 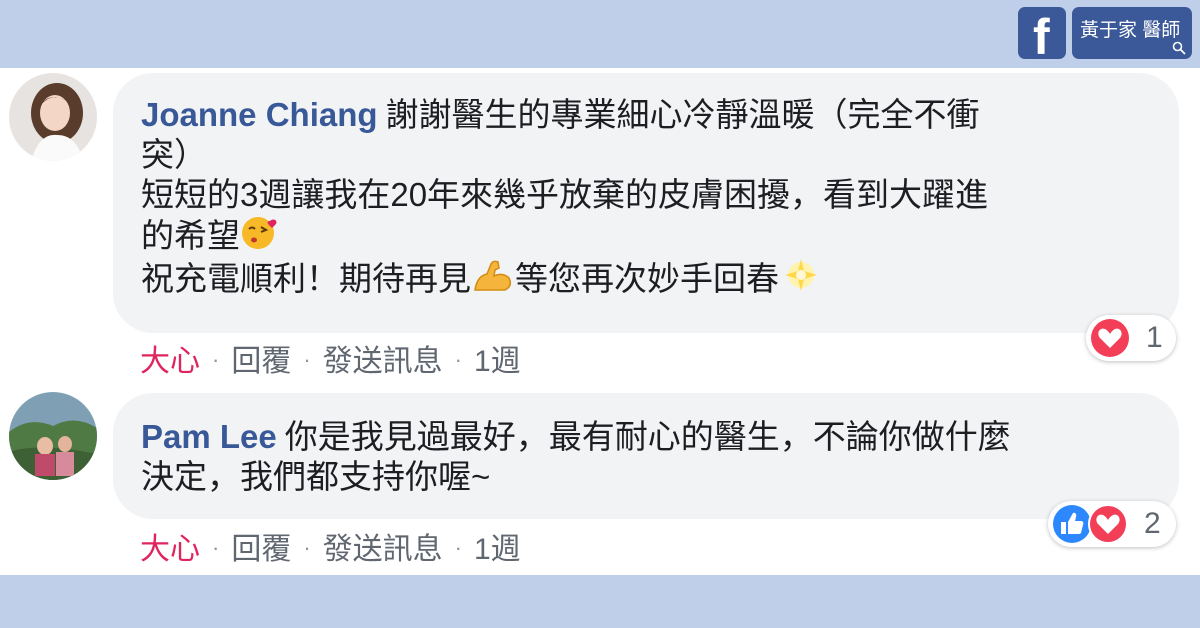 I want to click on flexed-biceps-emoji-icon, so click(x=493, y=275).